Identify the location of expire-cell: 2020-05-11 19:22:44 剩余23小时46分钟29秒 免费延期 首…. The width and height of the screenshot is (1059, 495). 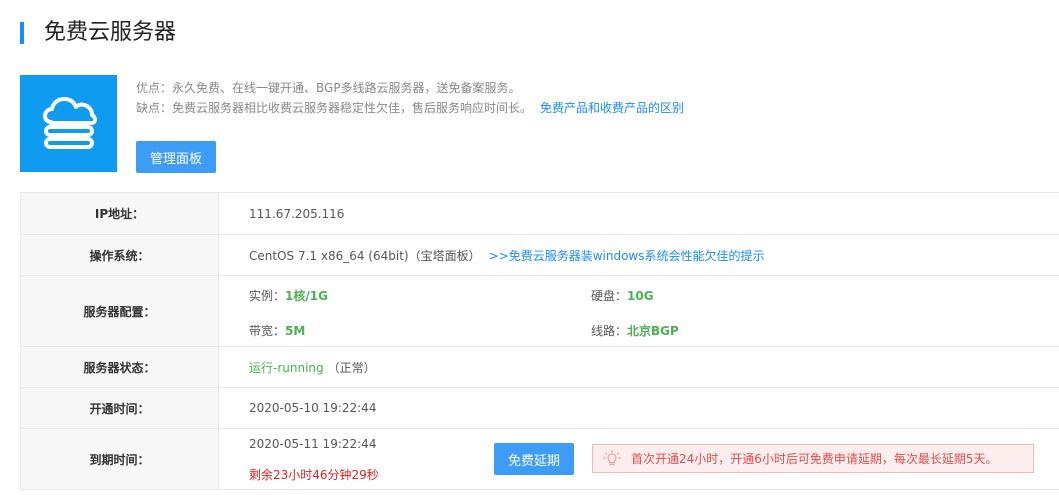
(638, 459).